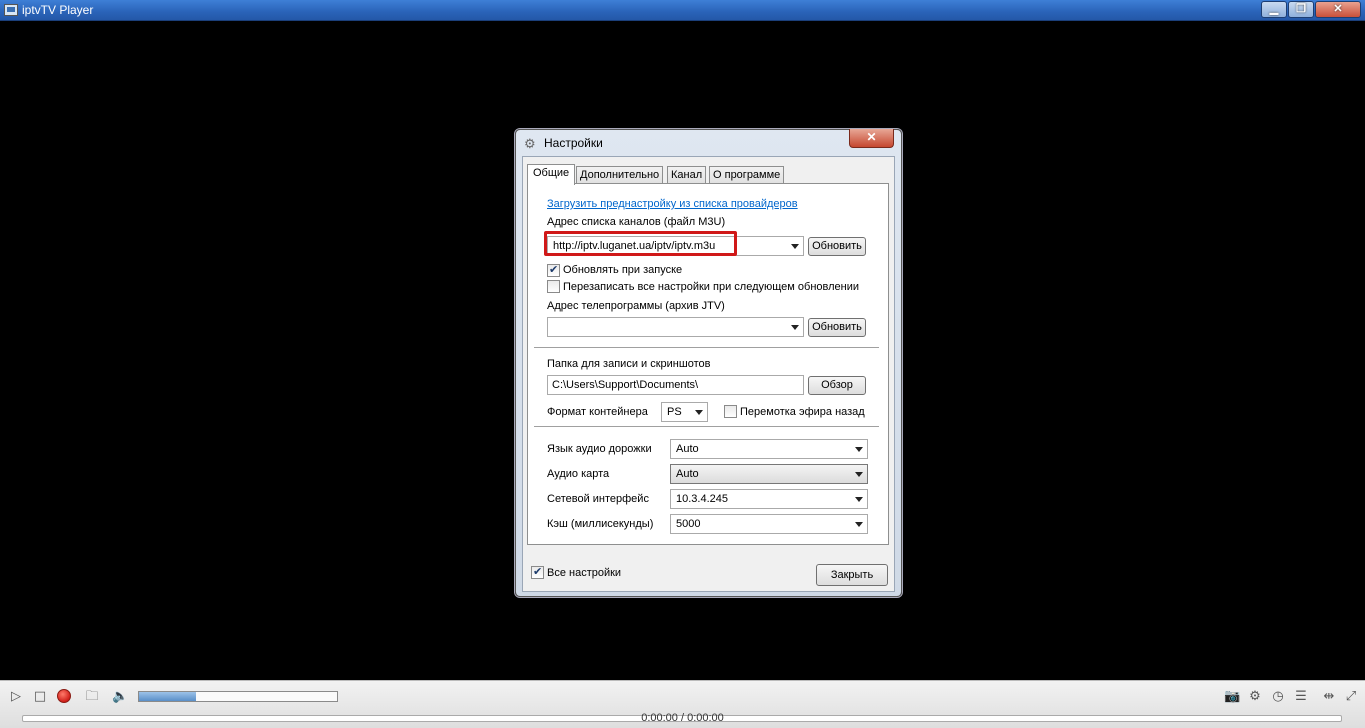 Image resolution: width=1365 pixels, height=728 pixels. Describe the element at coordinates (597, 412) in the screenshot. I see `container-format-label: Формат контейнера` at that location.